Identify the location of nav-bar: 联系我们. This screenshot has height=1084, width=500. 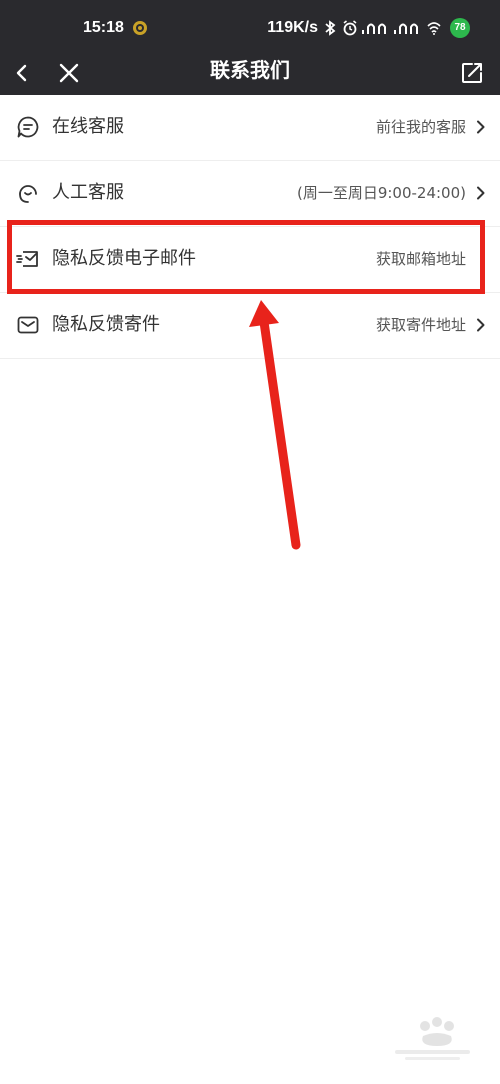
(250, 72).